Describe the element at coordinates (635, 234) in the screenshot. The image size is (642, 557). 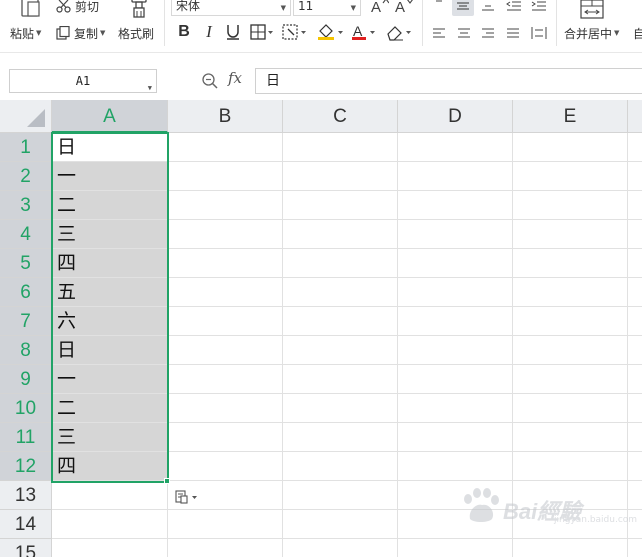
I see `cell-f4` at that location.